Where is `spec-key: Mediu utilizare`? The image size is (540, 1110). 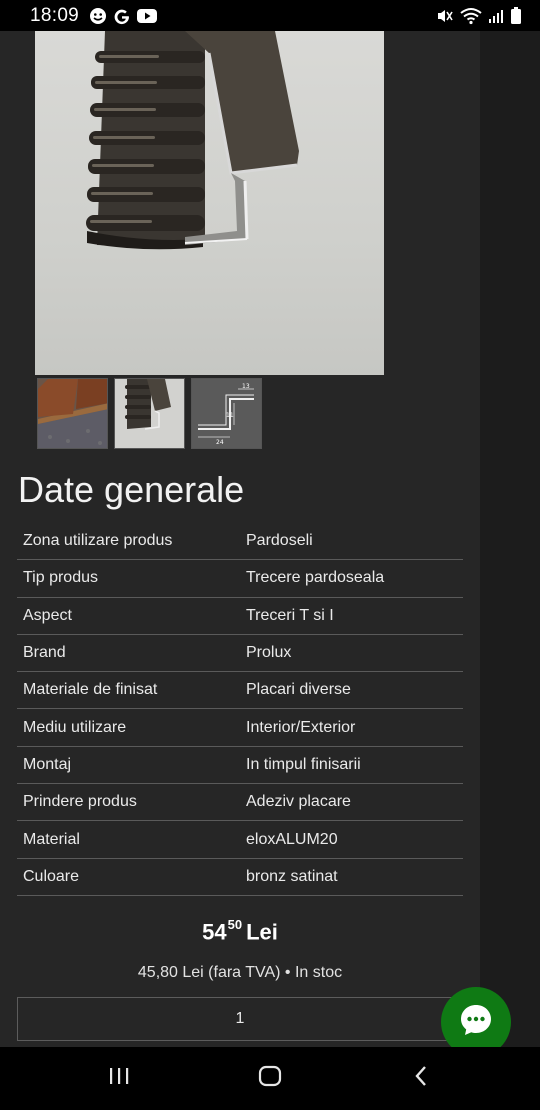 spec-key: Mediu utilizare is located at coordinates (75, 727).